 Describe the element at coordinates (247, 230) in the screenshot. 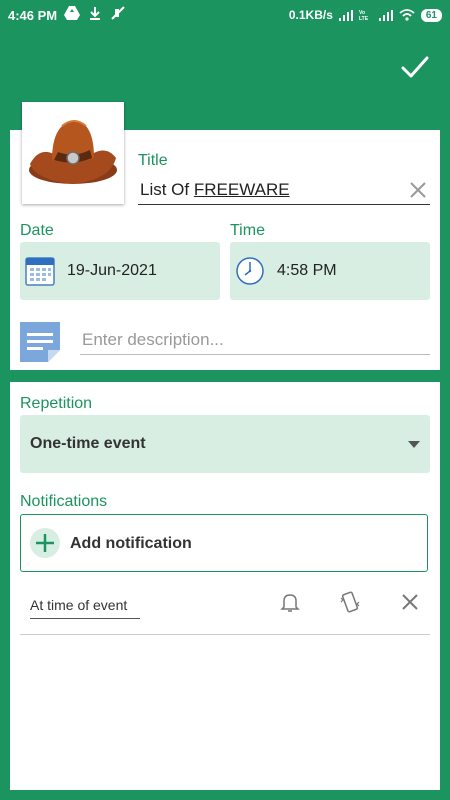

I see `time-label: Time` at that location.